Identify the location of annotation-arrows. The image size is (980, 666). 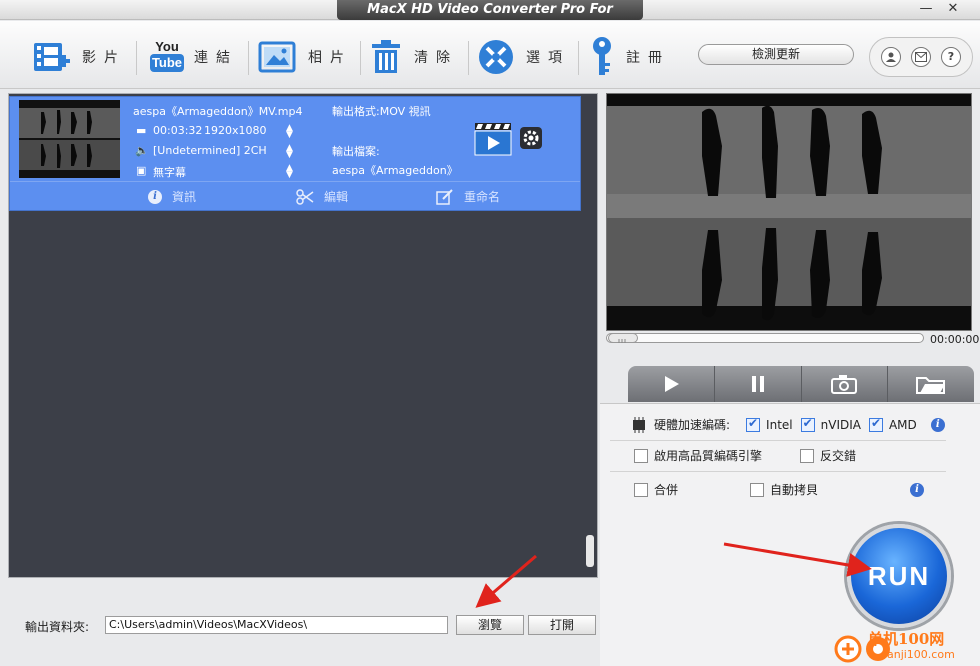
(673, 575).